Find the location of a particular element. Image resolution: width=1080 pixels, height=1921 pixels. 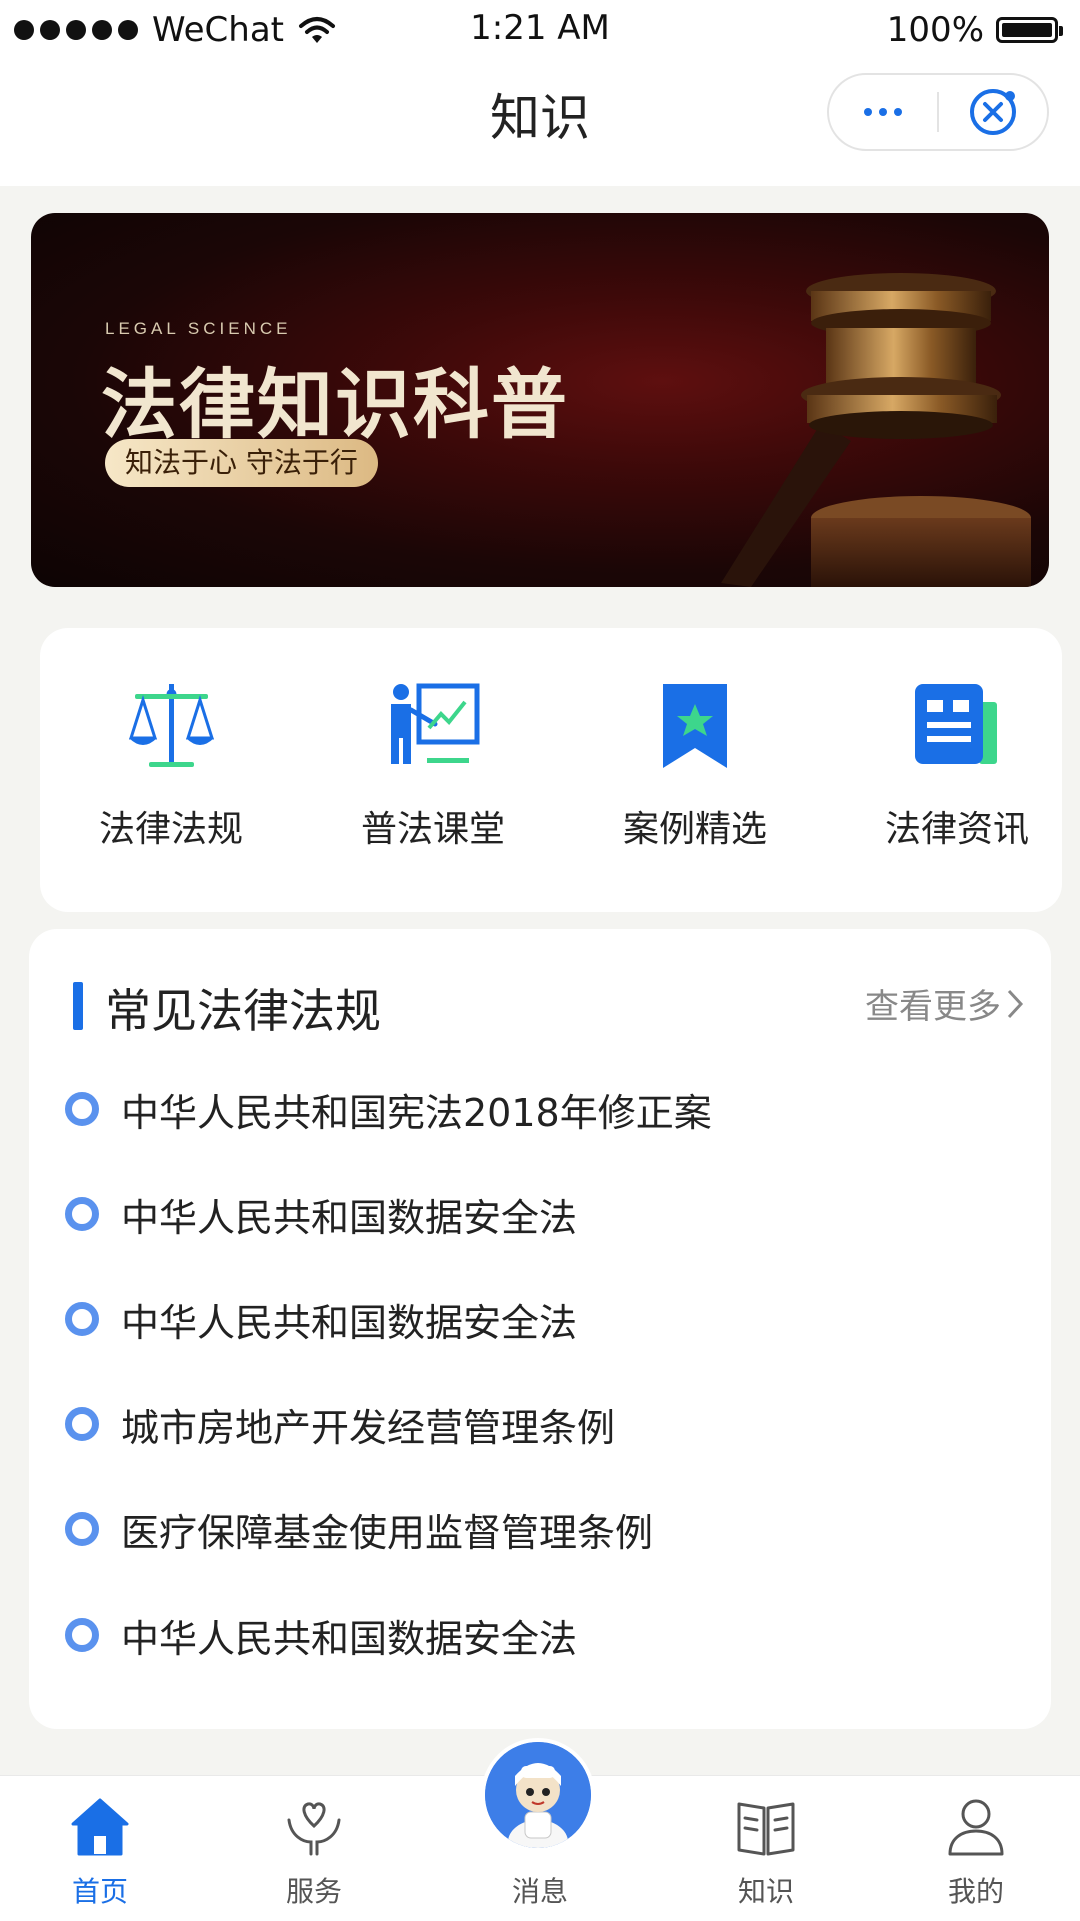

section-accent-bar is located at coordinates (78, 1006).